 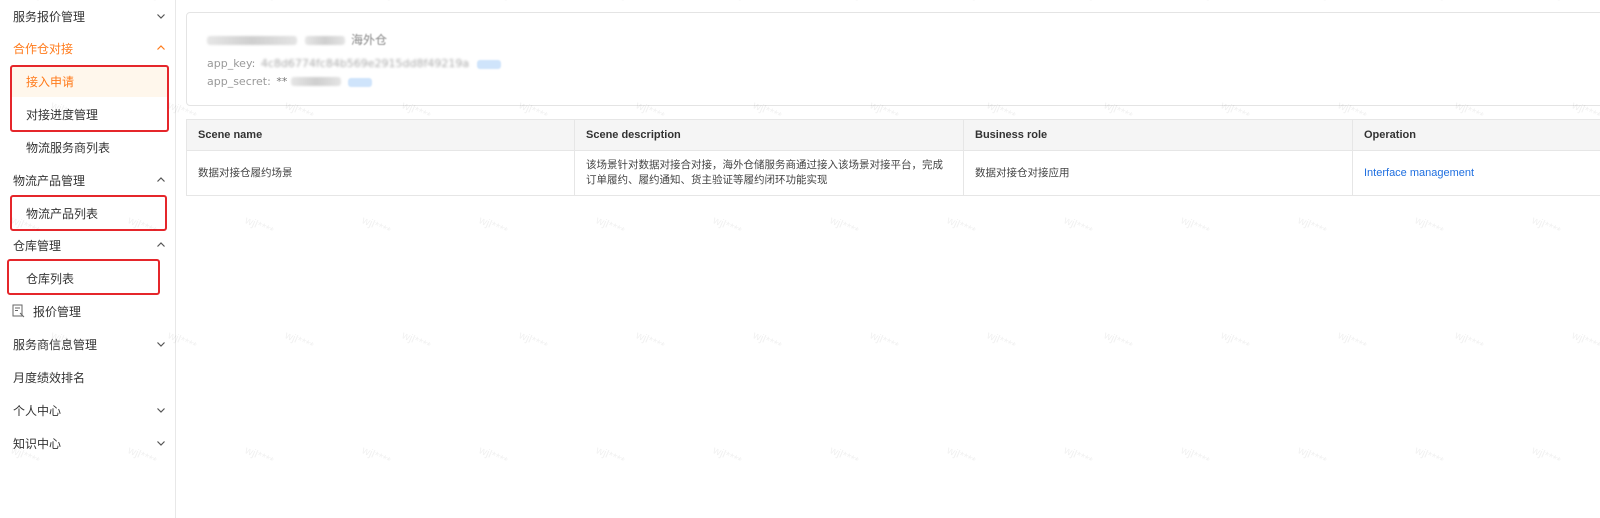 I want to click on view-secret-button, so click(x=360, y=82).